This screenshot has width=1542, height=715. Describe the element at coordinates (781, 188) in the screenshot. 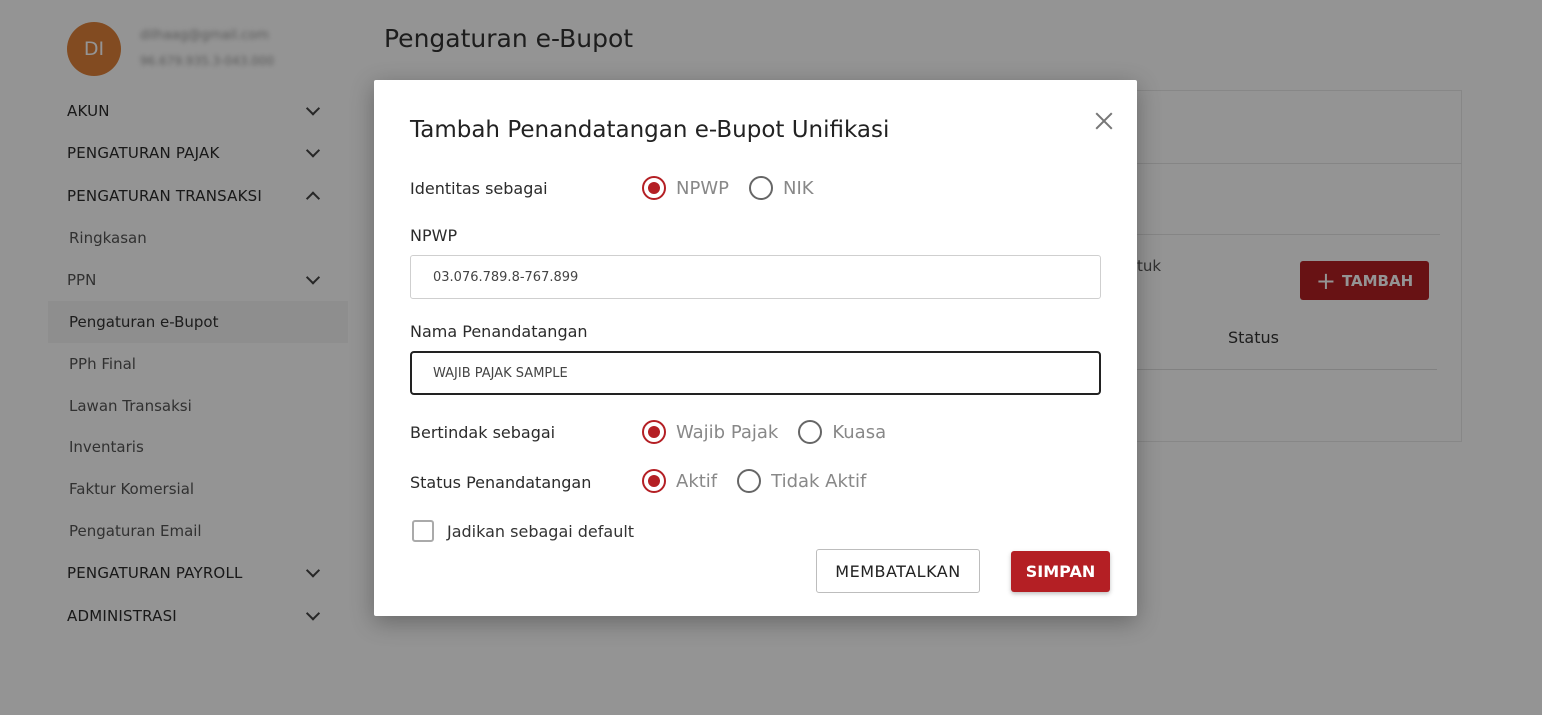

I see `identity-option-nik: NIK` at that location.